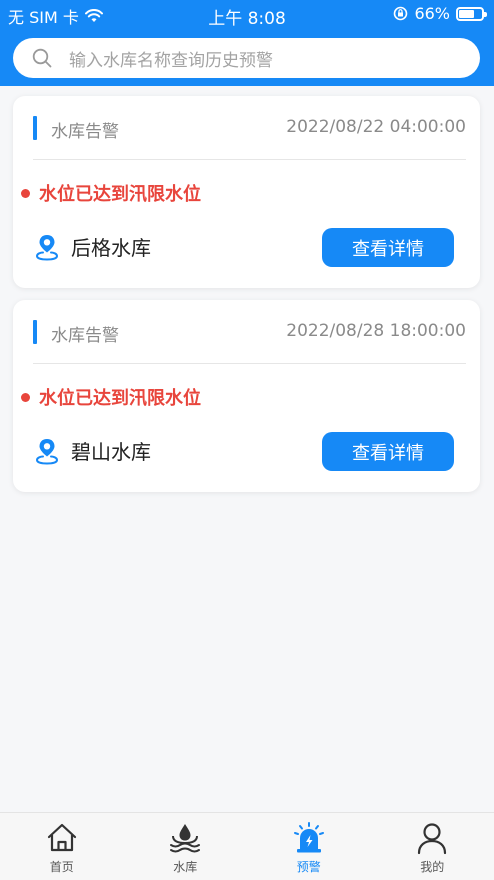  What do you see at coordinates (432, 13) in the screenshot?
I see `battery-percent: 66%` at bounding box center [432, 13].